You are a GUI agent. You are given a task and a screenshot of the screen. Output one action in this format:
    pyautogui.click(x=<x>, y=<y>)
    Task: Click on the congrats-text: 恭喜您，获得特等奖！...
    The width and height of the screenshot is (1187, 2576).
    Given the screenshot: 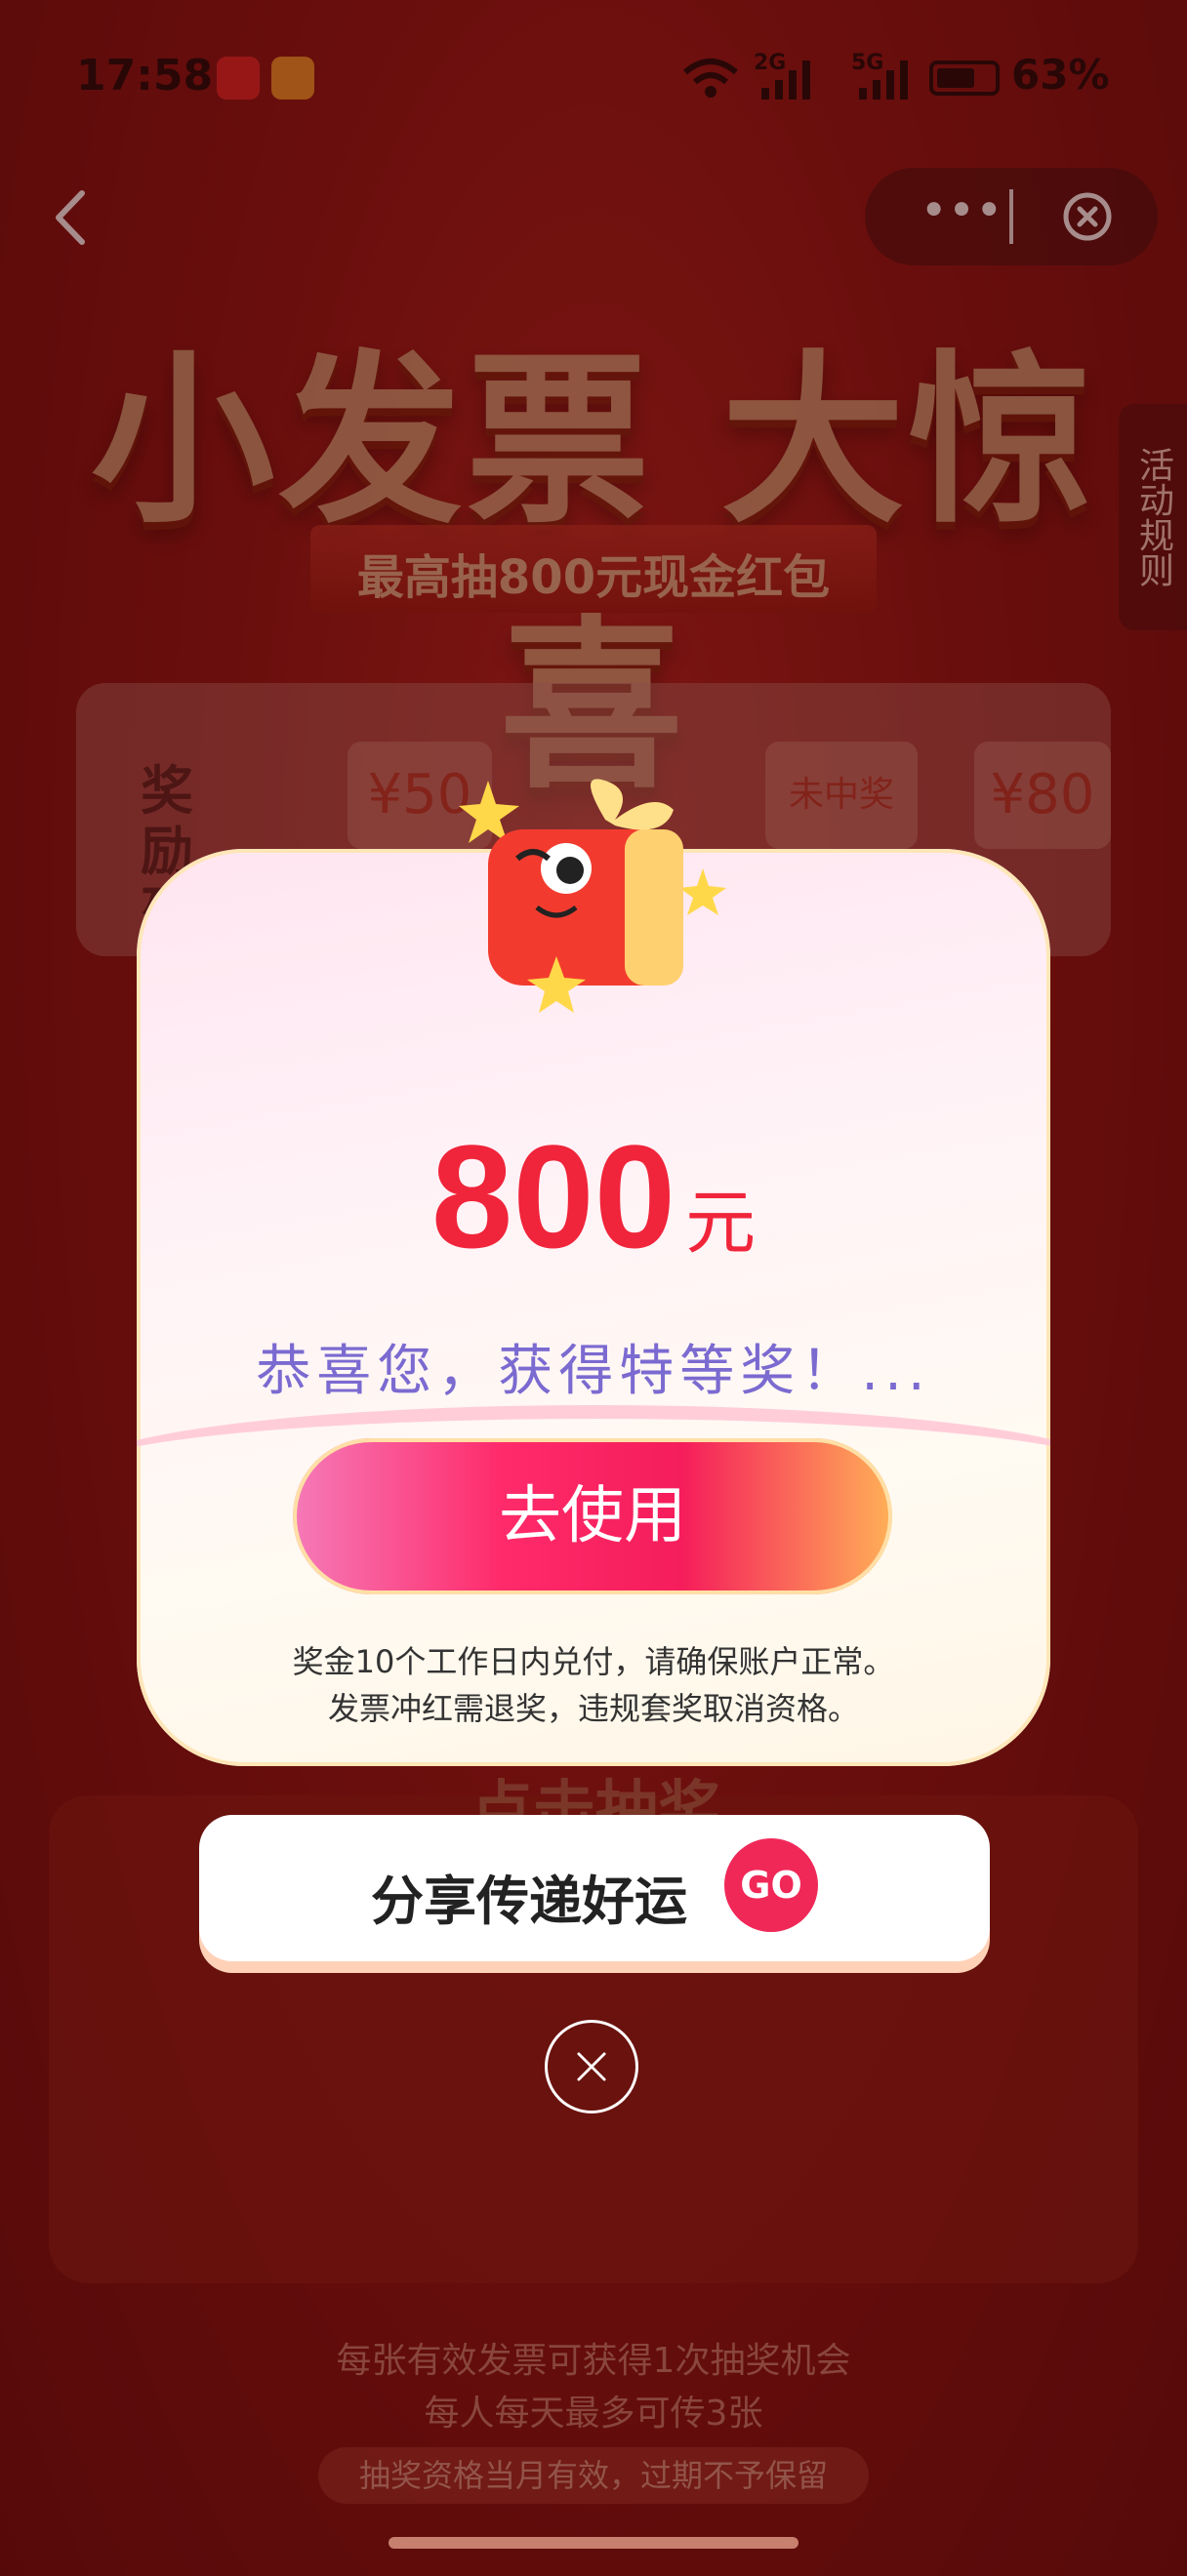 What is the action you would take?
    pyautogui.click(x=593, y=1371)
    